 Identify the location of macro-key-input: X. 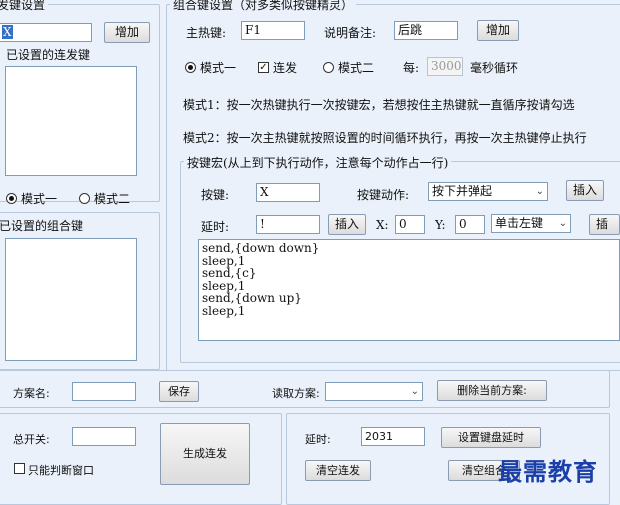
(288, 192).